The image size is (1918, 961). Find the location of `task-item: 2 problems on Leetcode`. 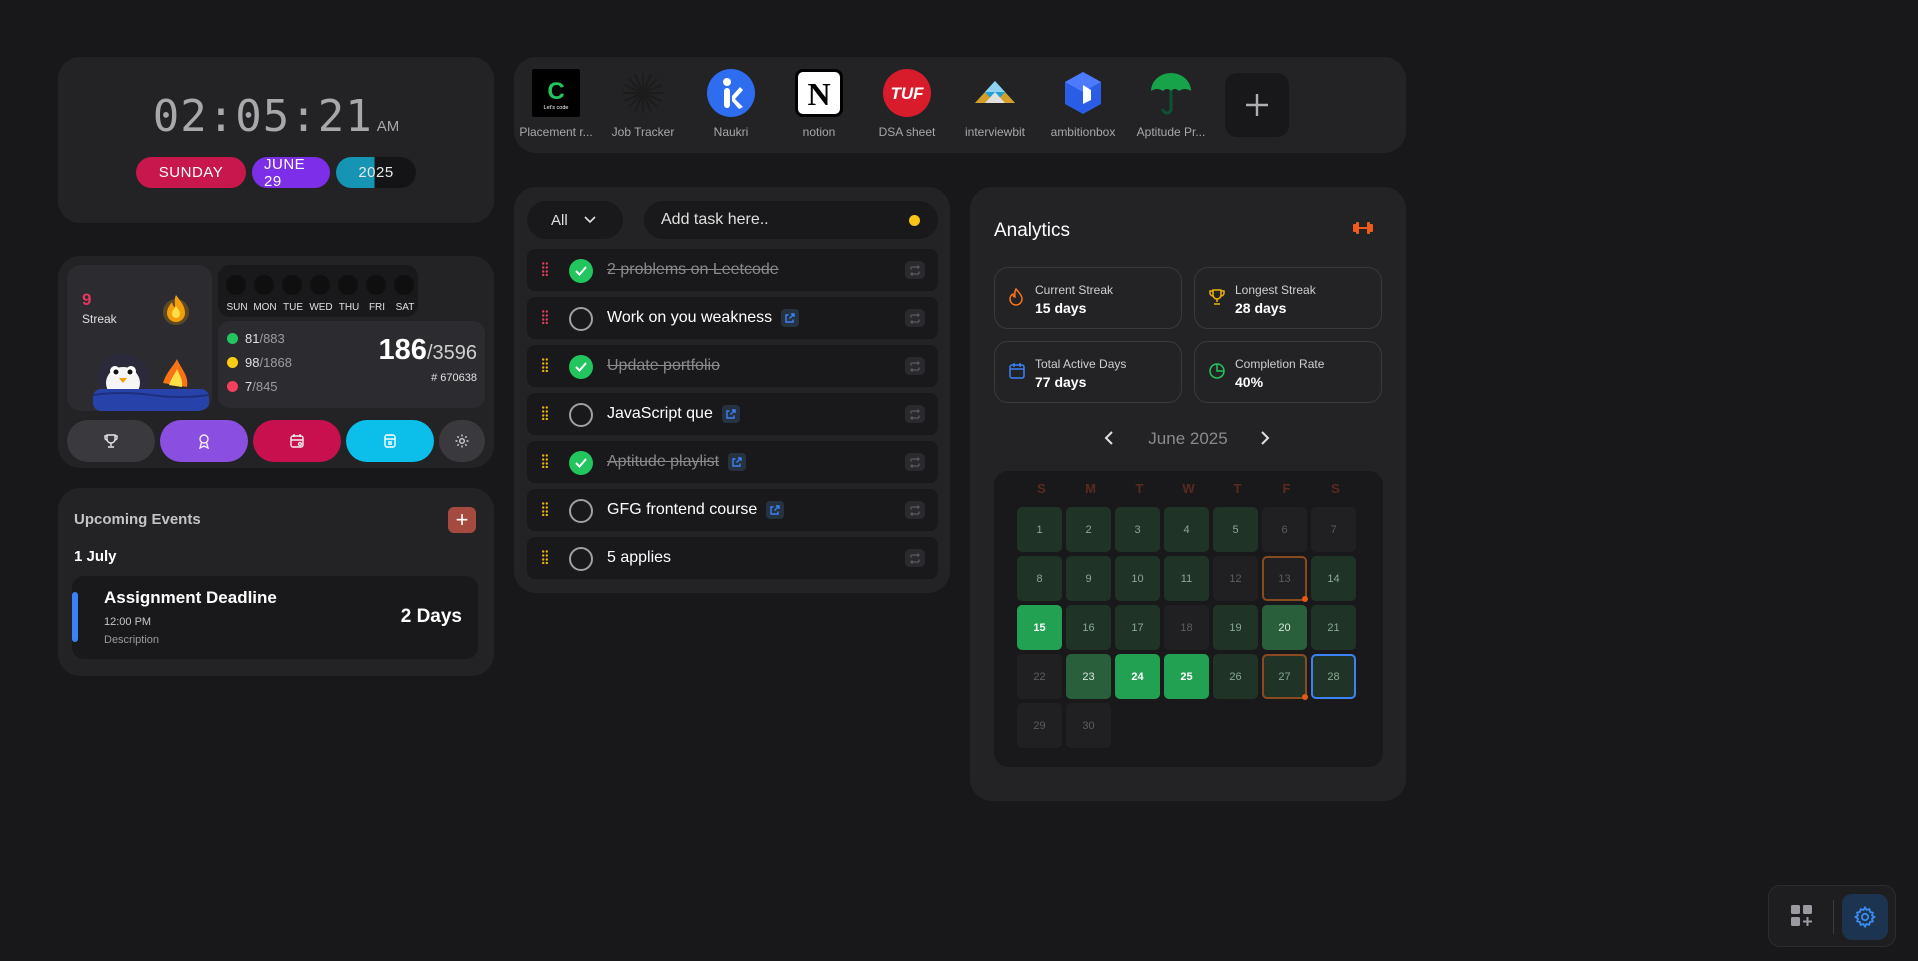

task-item: 2 problems on Leetcode is located at coordinates (732, 270).